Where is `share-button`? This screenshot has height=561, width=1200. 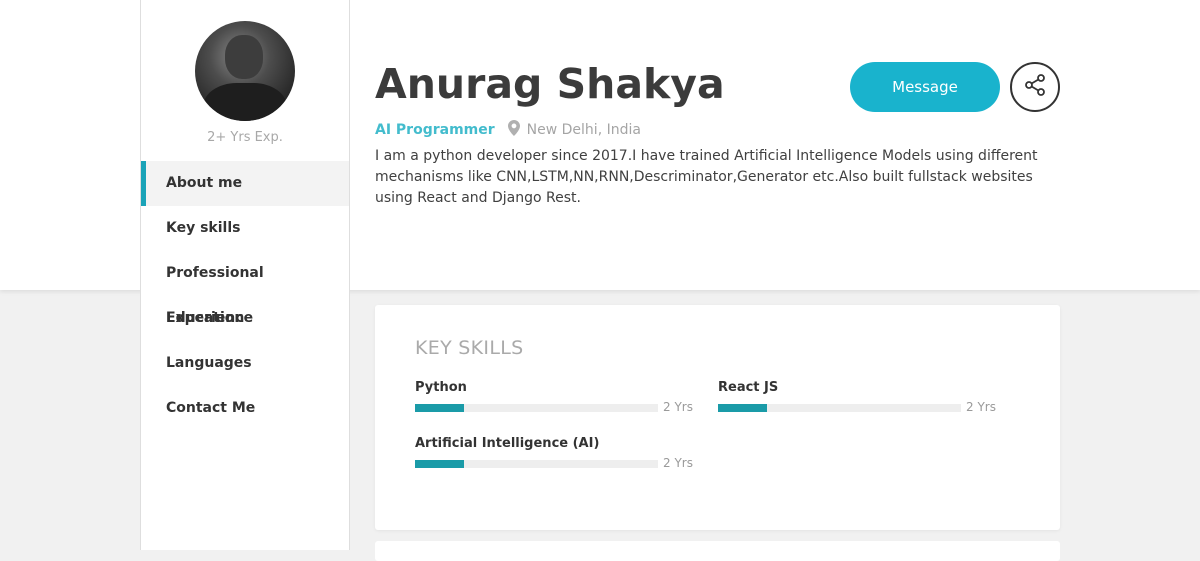
share-button is located at coordinates (1035, 87).